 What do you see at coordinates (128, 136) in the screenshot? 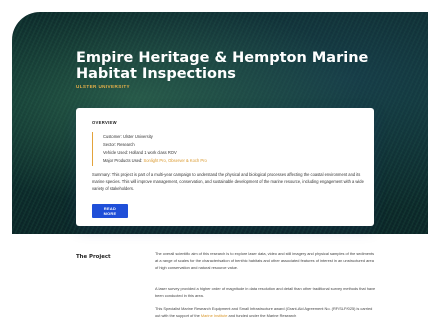
I see `detail-customer: Customer: Ulster University` at bounding box center [128, 136].